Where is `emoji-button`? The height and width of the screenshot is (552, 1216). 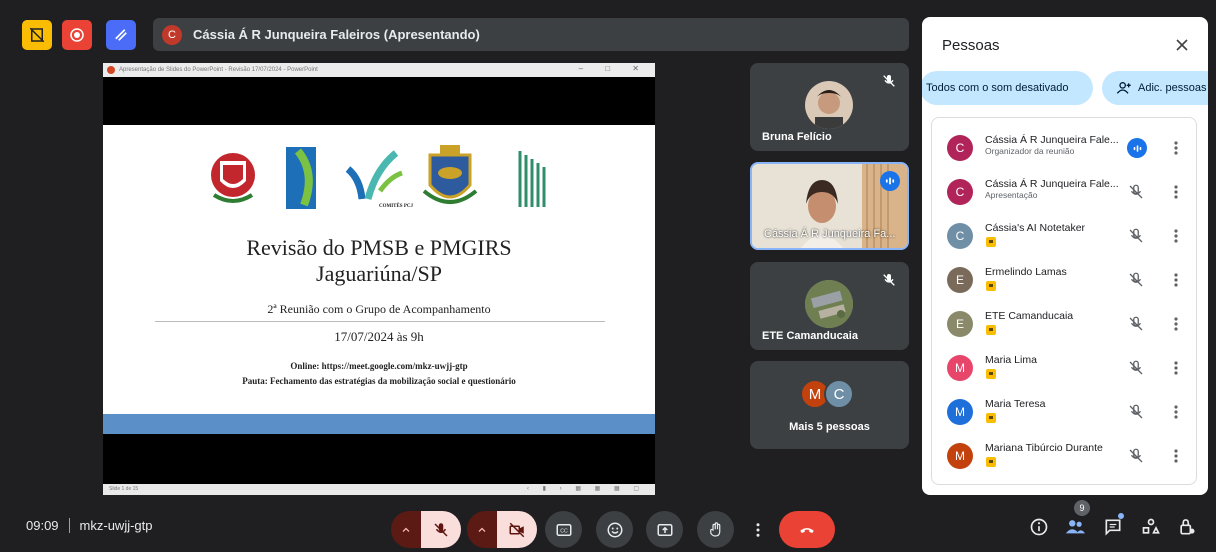
emoji-button is located at coordinates (614, 529).